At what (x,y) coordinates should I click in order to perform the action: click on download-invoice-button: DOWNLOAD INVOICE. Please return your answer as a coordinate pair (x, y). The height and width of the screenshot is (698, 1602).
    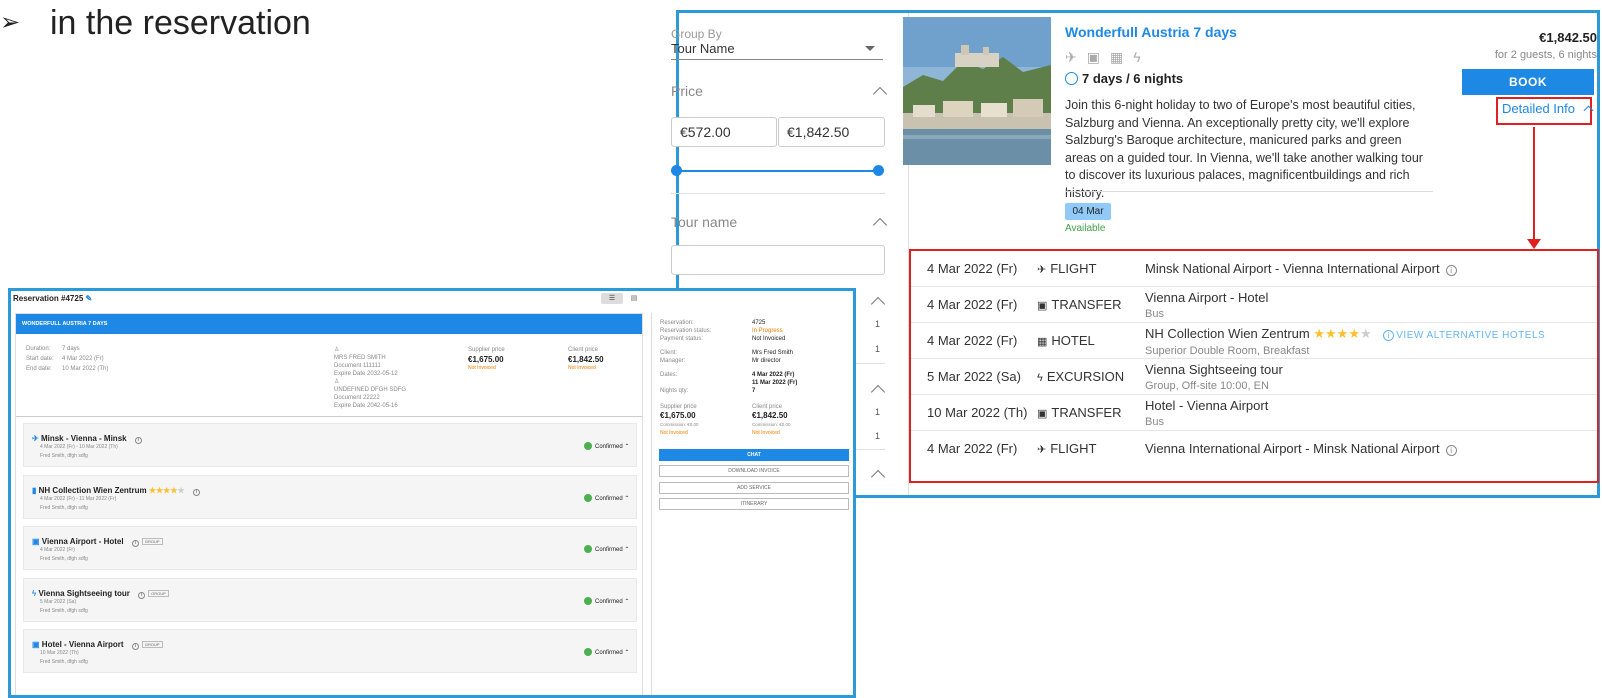
    Looking at the image, I should click on (754, 471).